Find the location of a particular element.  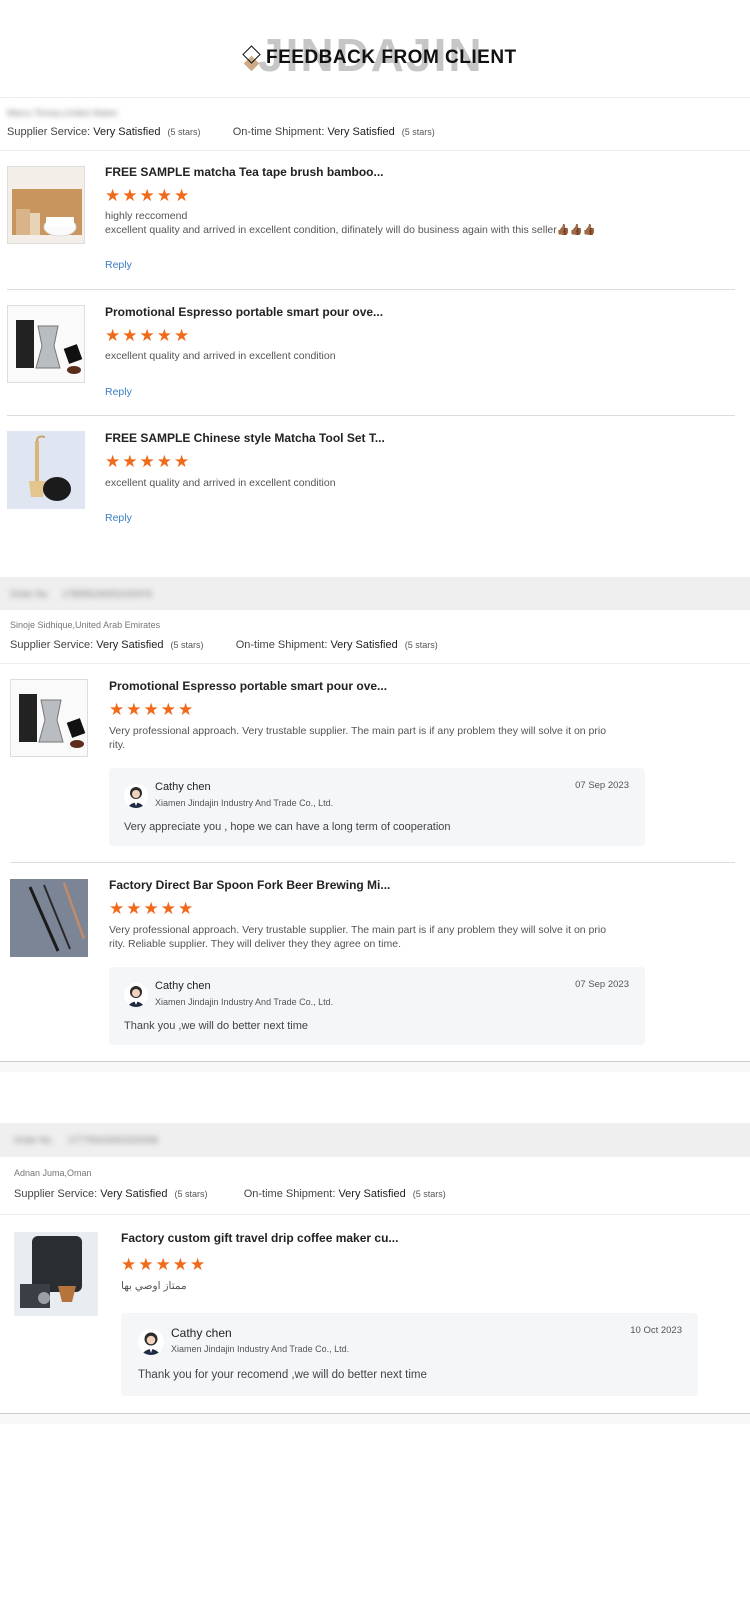

espresso-pot-image is located at coordinates (46, 344).